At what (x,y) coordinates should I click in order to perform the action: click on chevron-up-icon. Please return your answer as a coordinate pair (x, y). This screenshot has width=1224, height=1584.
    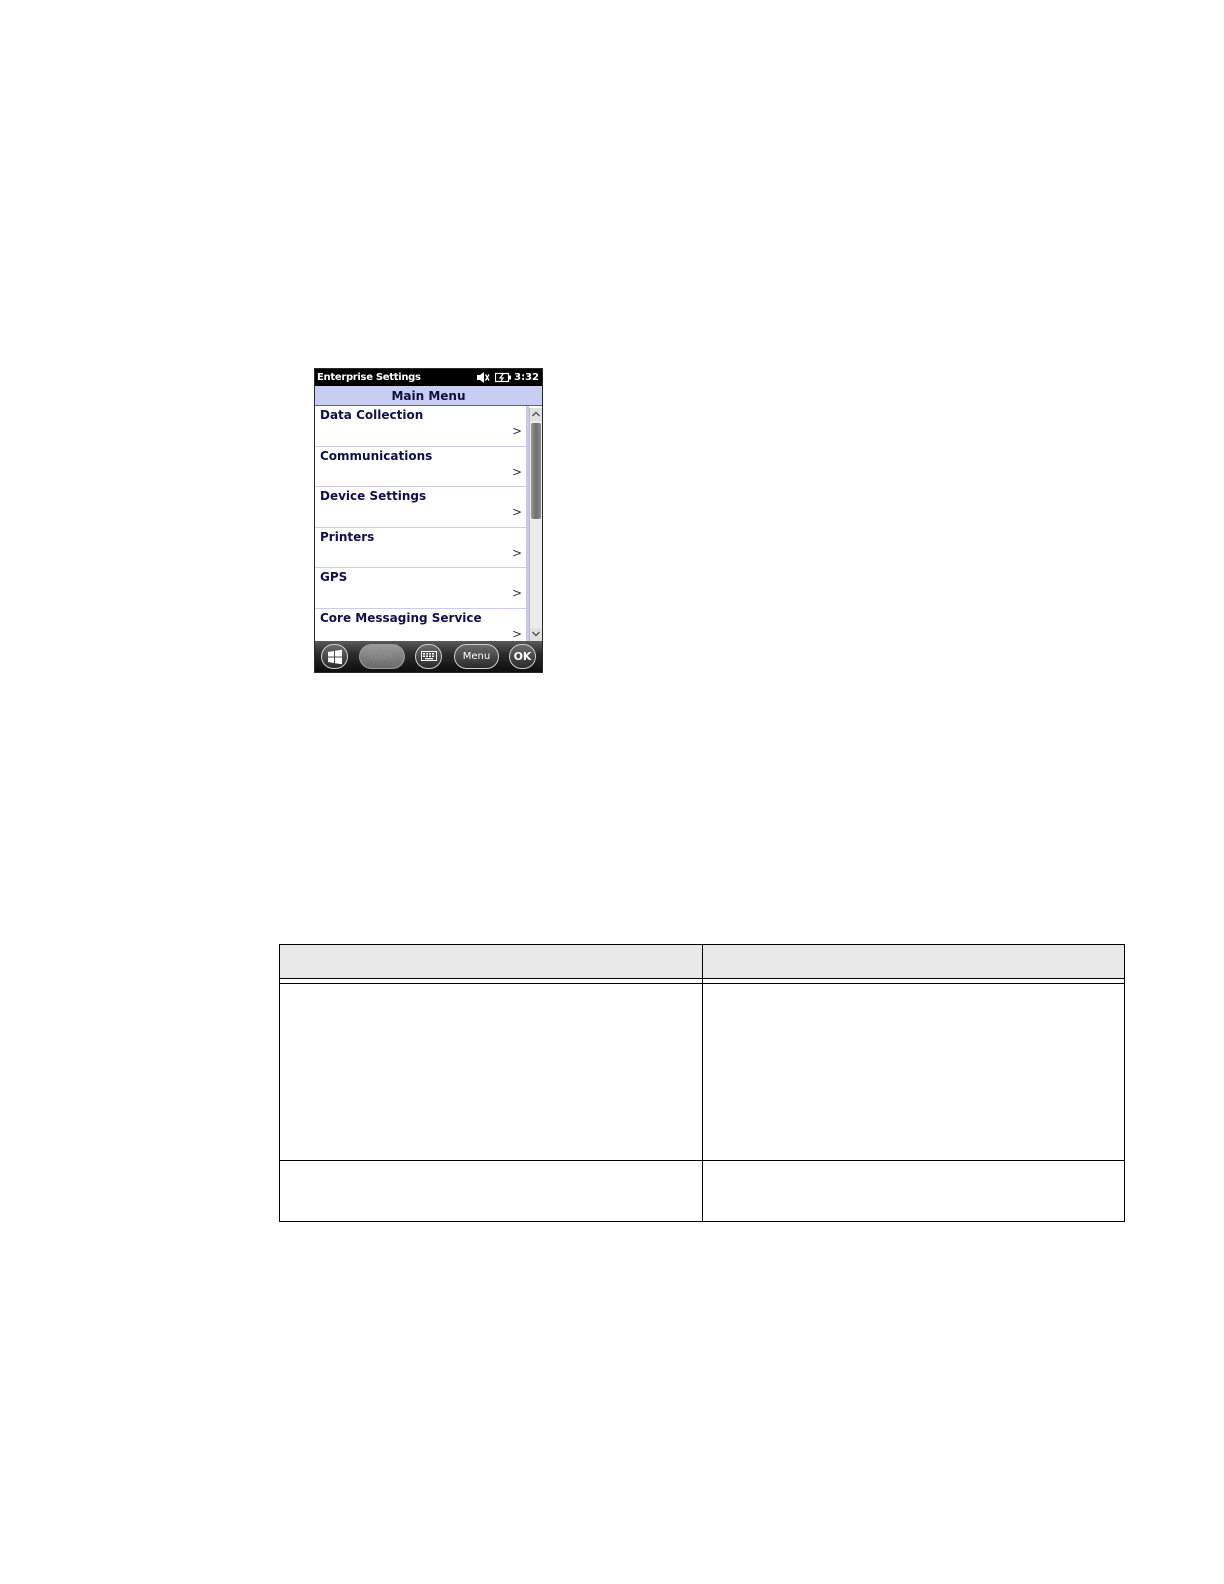
    Looking at the image, I should click on (536, 414).